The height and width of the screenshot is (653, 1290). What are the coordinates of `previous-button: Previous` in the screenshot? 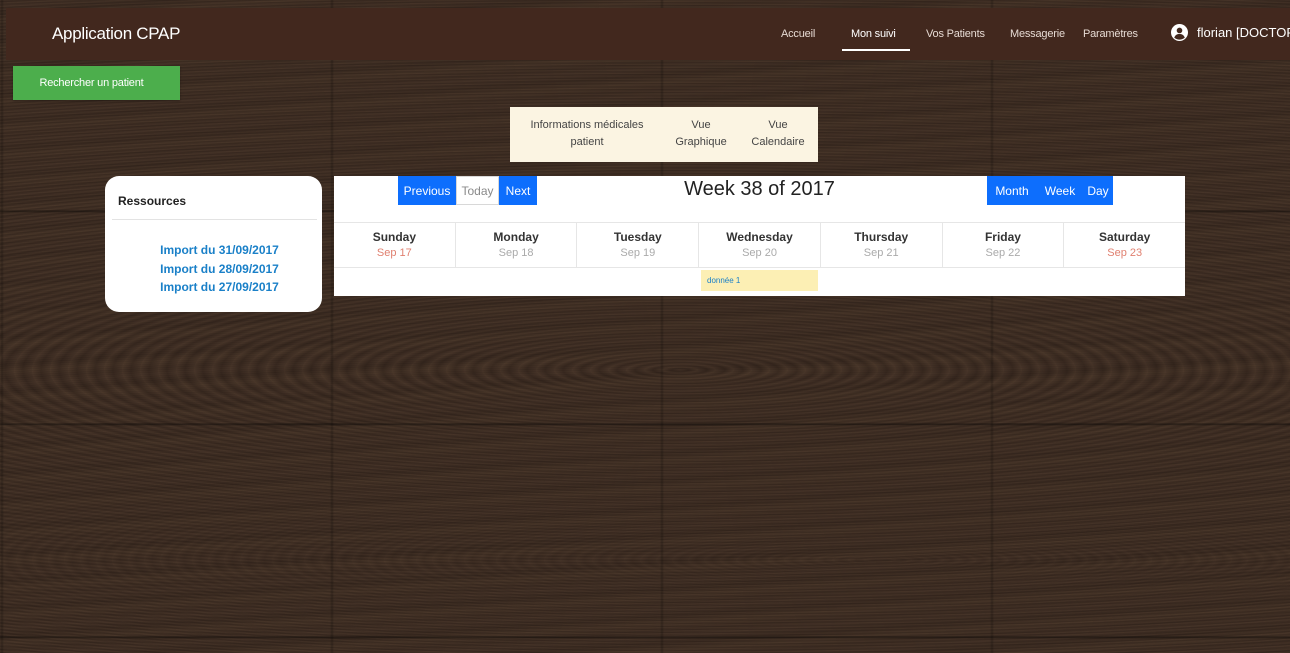 It's located at (427, 190).